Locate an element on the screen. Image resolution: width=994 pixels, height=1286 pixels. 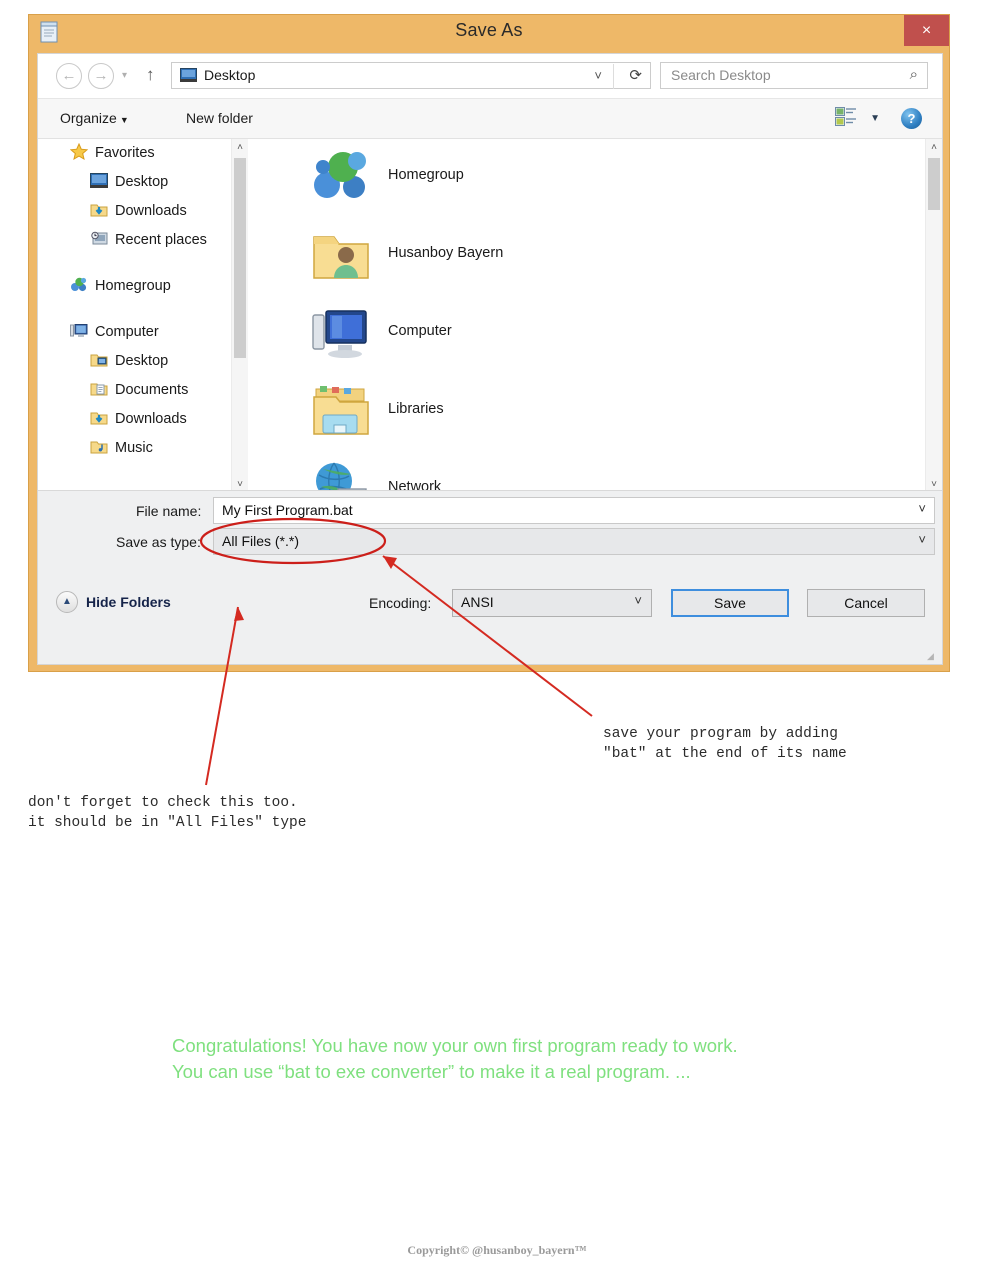
sidebar-label: Recent places is located at coordinates (161, 240).